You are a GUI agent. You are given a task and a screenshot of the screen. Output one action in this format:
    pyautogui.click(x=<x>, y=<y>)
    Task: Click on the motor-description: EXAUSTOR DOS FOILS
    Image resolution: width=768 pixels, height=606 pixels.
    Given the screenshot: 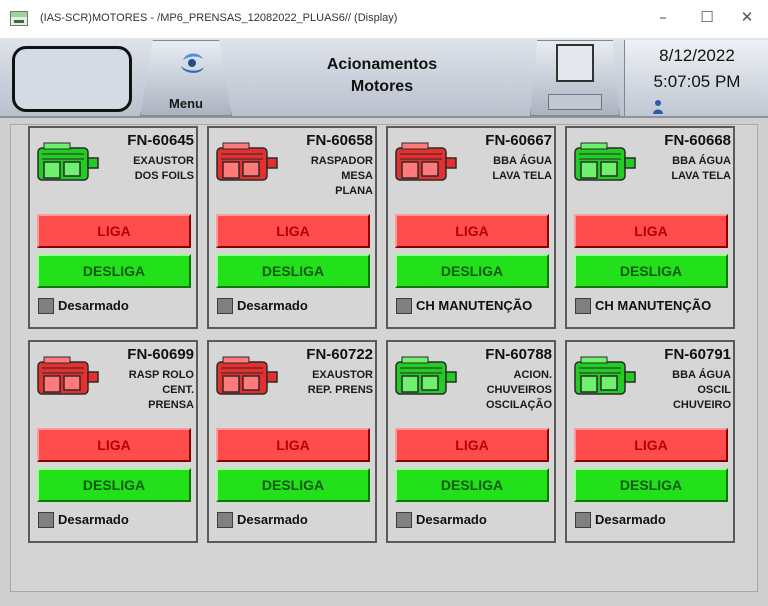 What is the action you would take?
    pyautogui.click(x=143, y=169)
    